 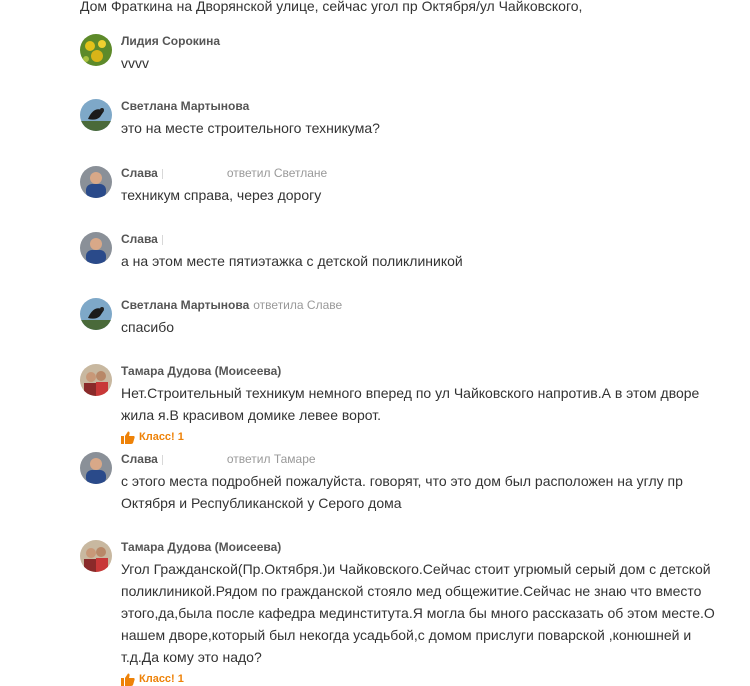 I want to click on comment-text: это на месте строительного техникума?, so click(x=250, y=128).